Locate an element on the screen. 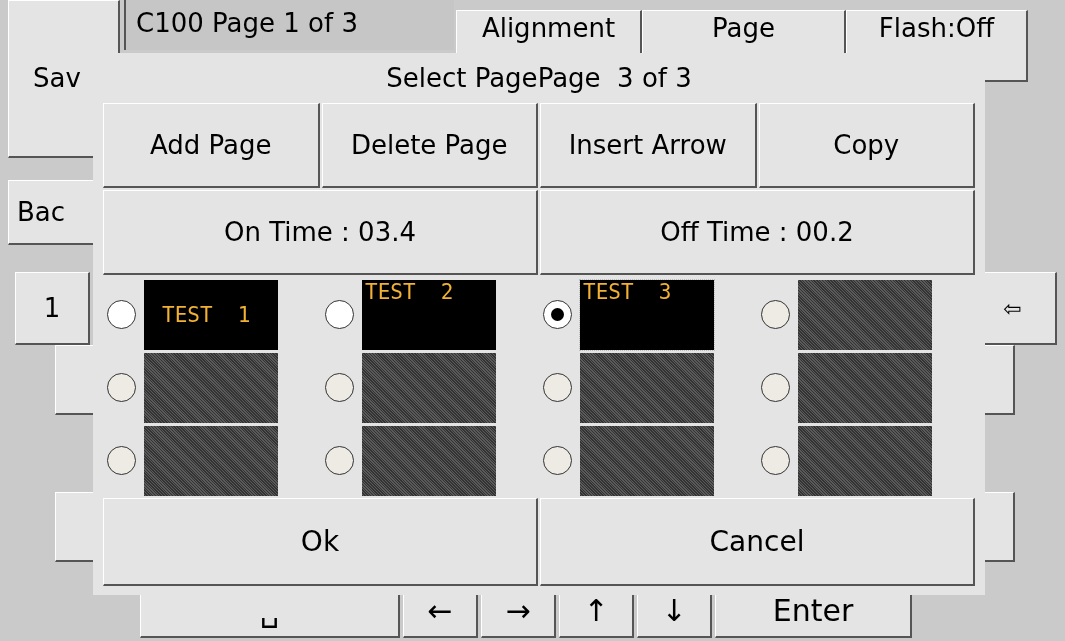 Image resolution: width=1065 pixels, height=641 pixels. action-button: Add Page is located at coordinates (211, 145).